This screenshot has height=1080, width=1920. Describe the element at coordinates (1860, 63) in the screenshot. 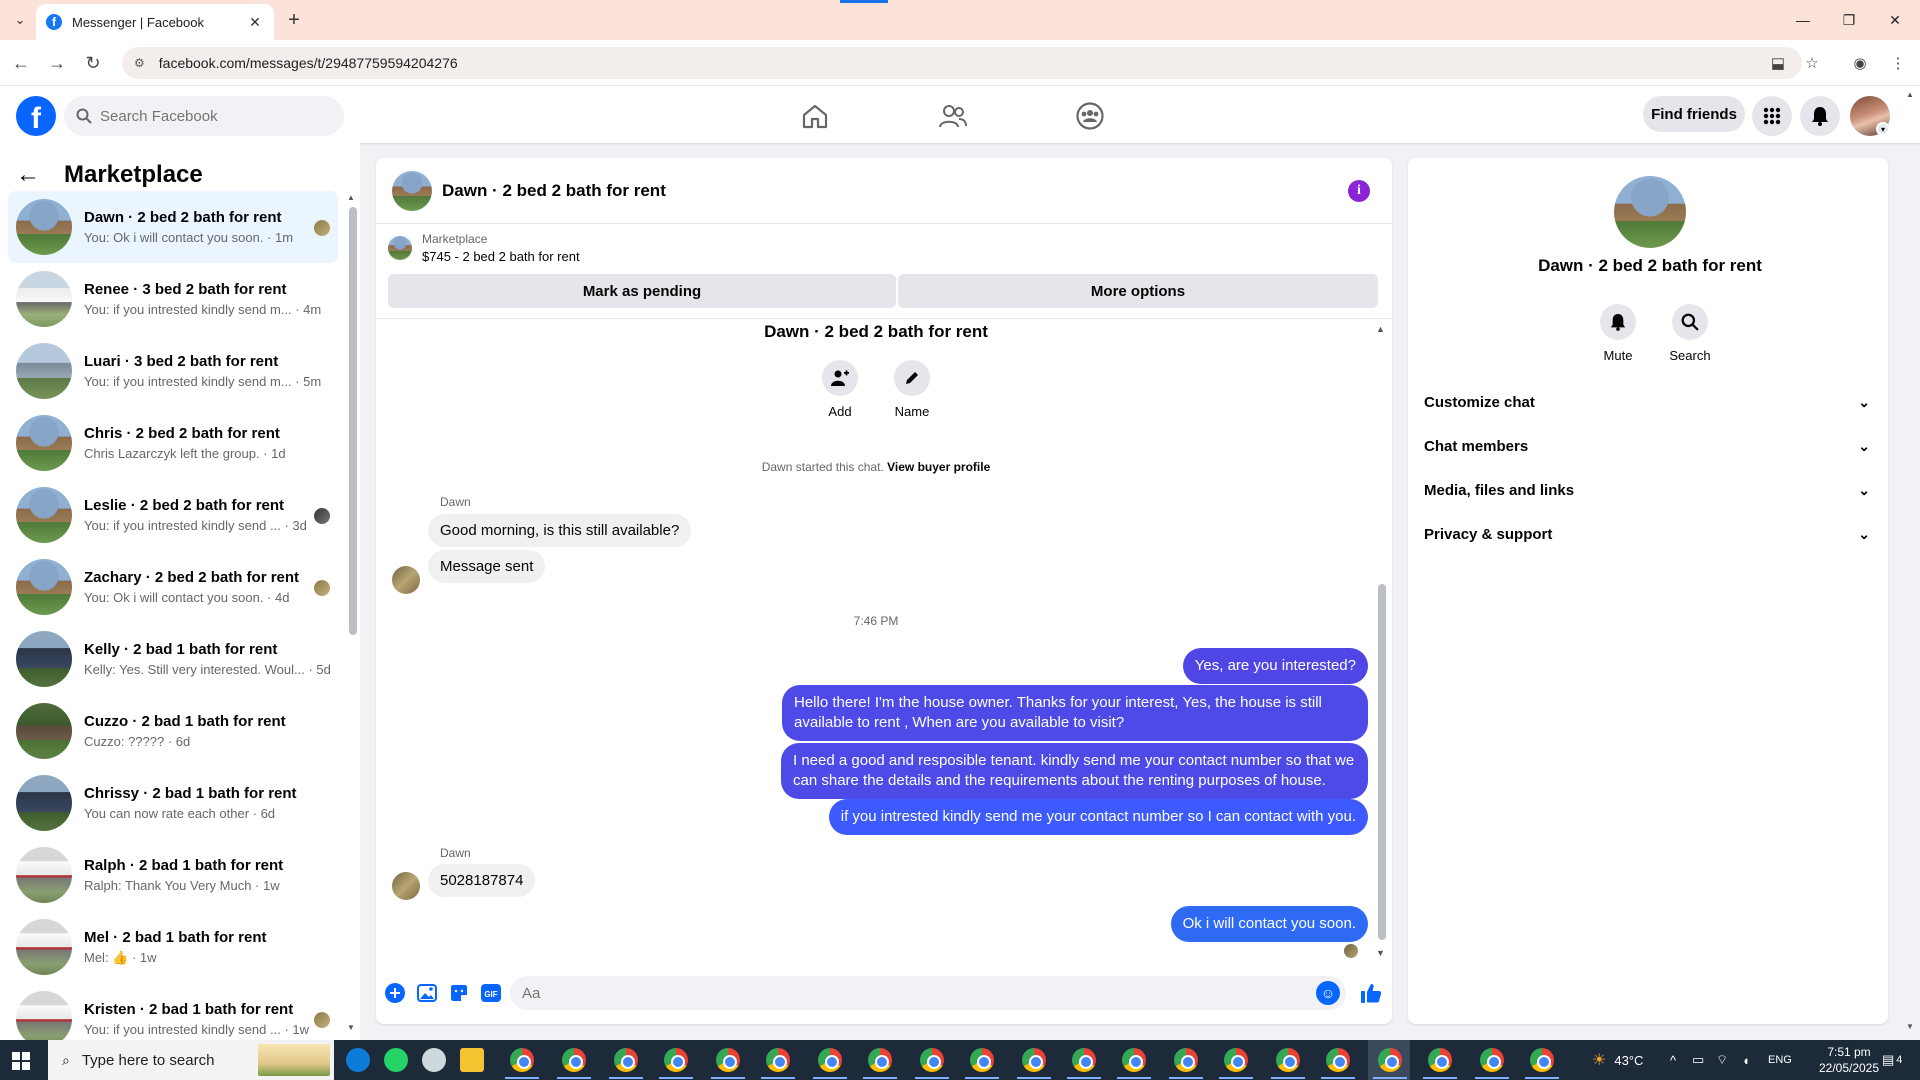

I see `profile-icon: ◉` at that location.